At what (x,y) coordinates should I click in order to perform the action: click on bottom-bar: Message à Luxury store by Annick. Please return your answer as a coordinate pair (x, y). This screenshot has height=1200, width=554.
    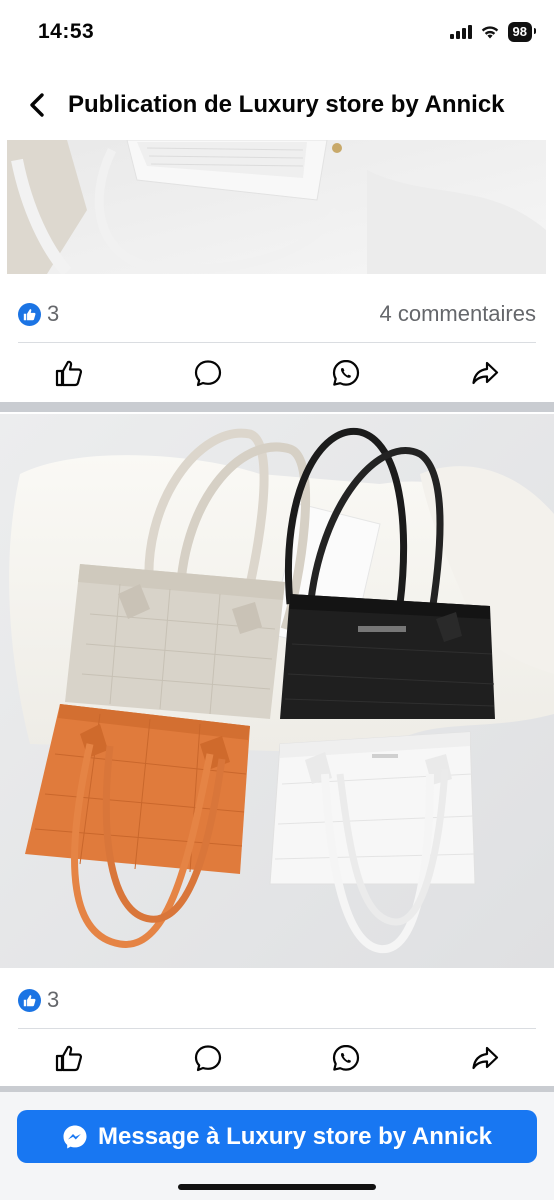
    Looking at the image, I should click on (277, 1146).